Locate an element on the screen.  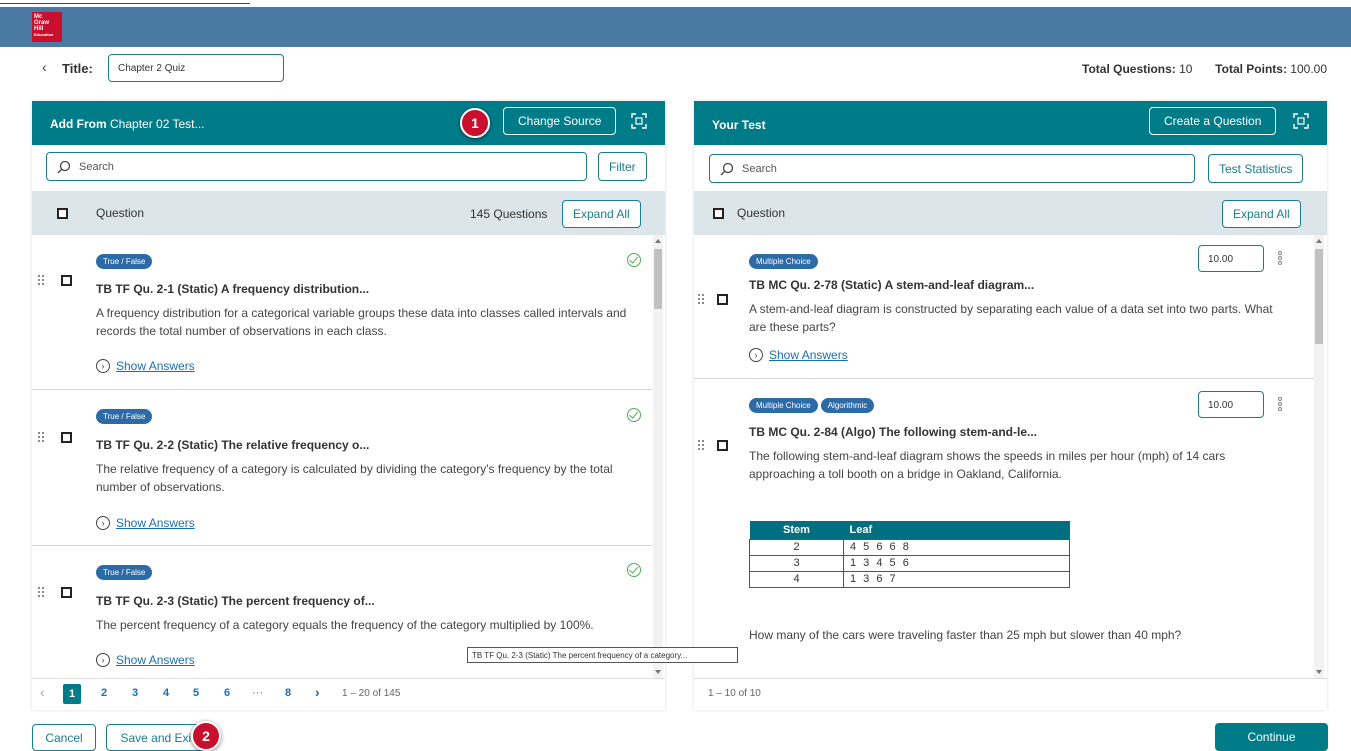
create-question-button: Create a Question is located at coordinates (1213, 121).